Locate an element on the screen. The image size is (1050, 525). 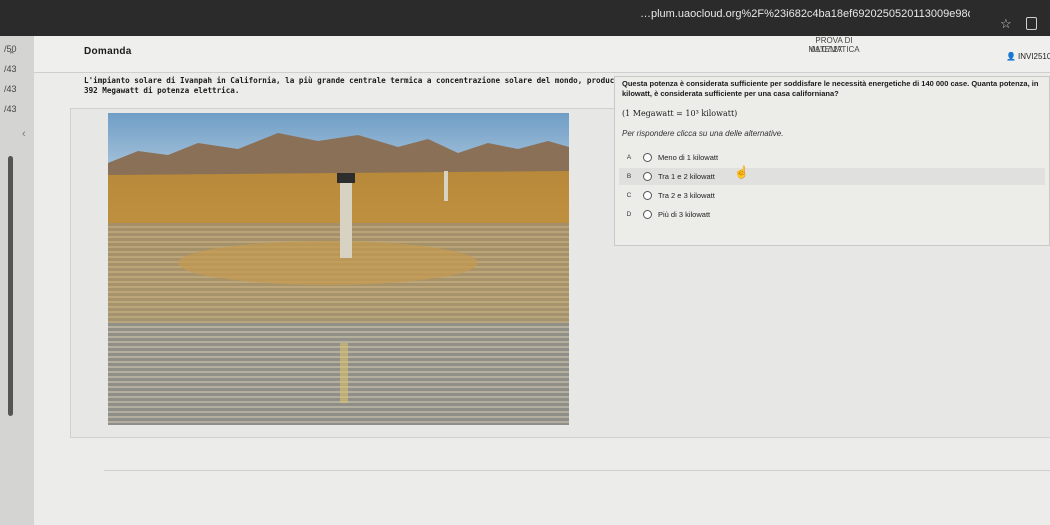
option-label: Tra 2 e 3 kilowatt is located at coordinates (686, 195).